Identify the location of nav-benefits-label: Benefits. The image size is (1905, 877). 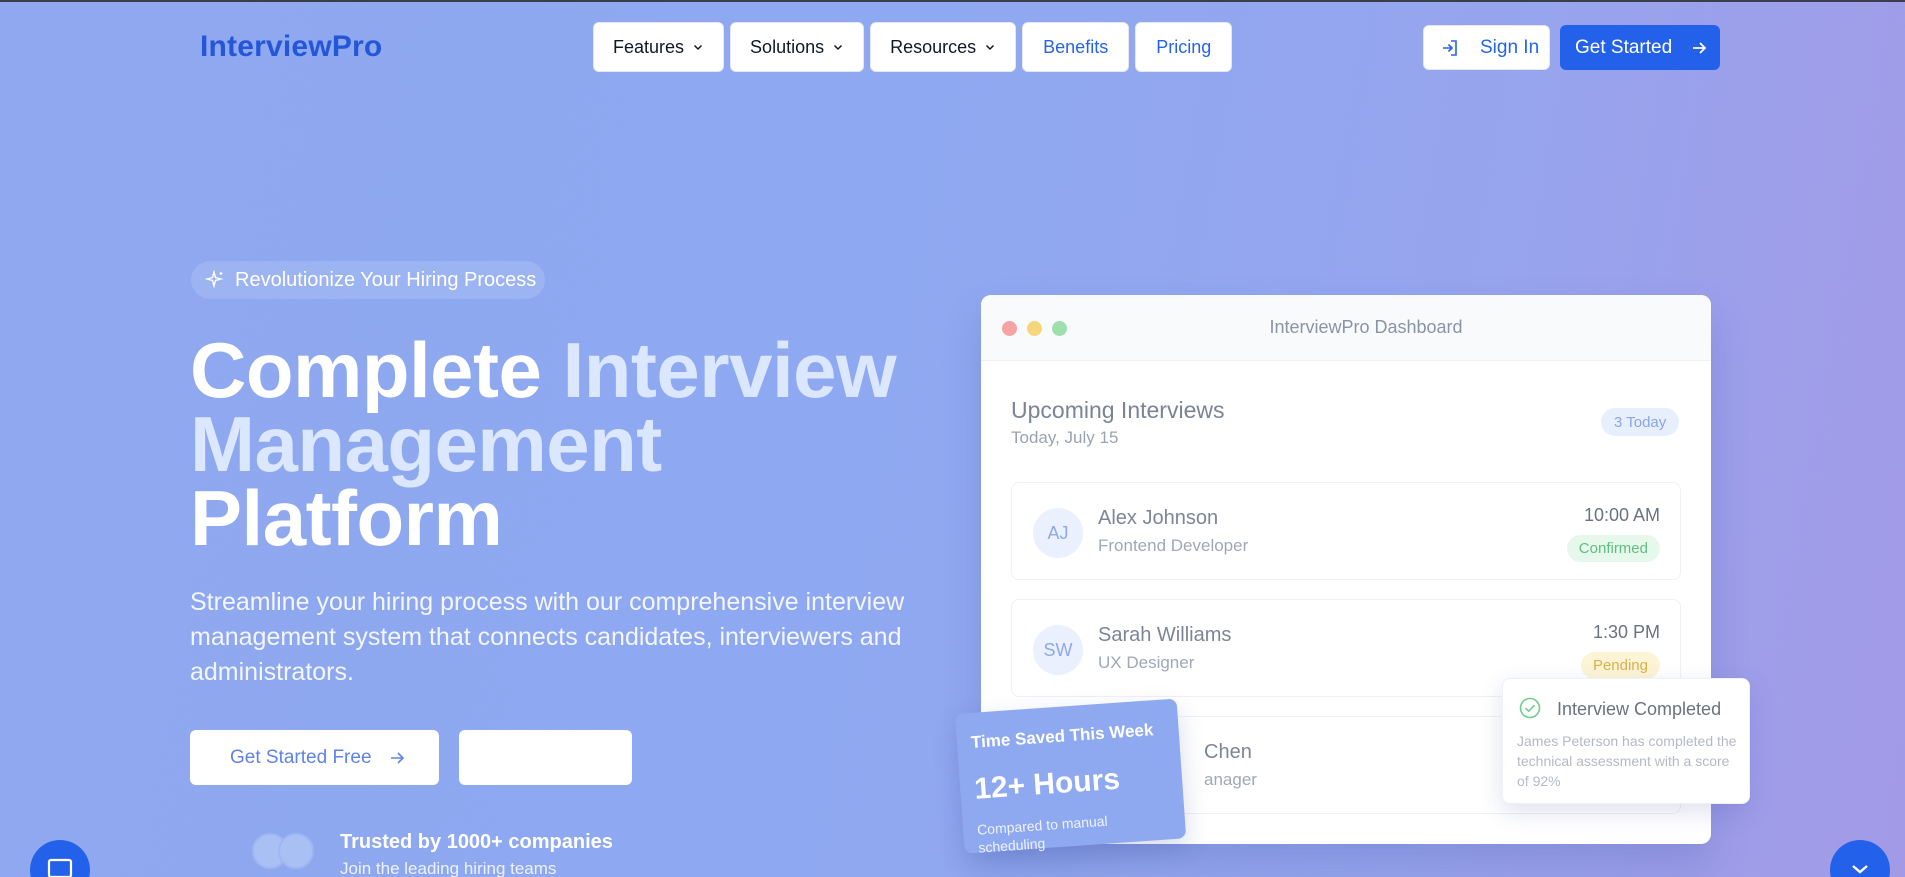
(1076, 46).